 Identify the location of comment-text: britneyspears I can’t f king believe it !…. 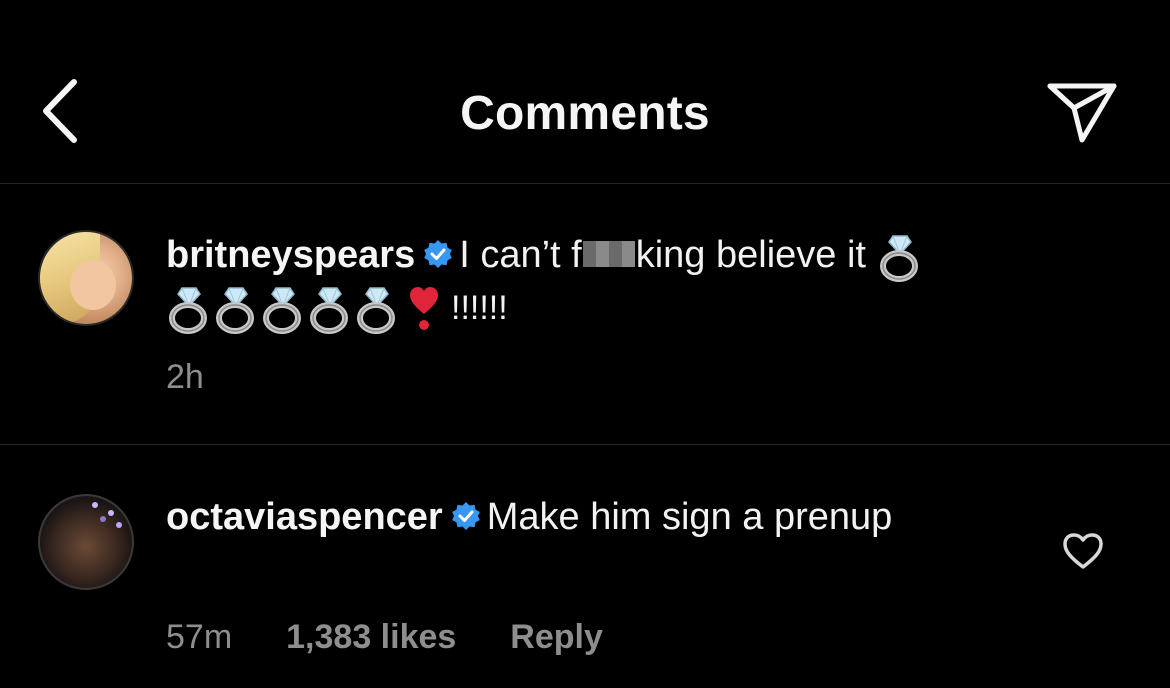
(621, 282).